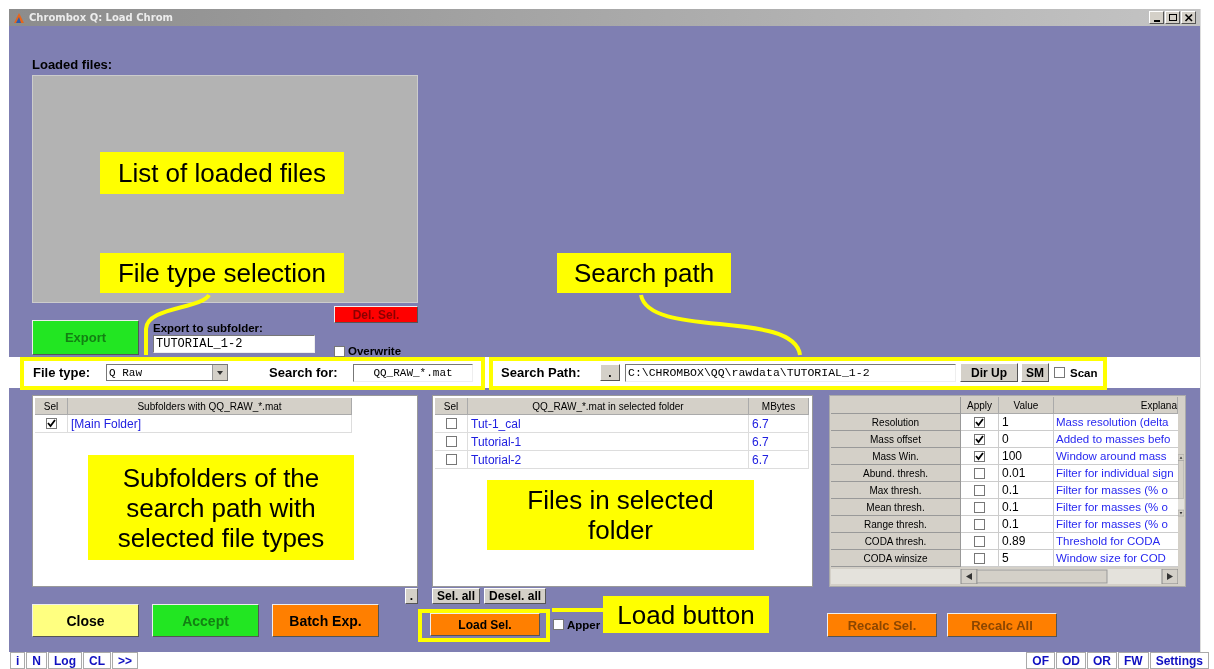 Image resolution: width=1214 pixels, height=669 pixels. What do you see at coordinates (1026, 456) in the screenshot?
I see `table-cell: 100` at bounding box center [1026, 456].